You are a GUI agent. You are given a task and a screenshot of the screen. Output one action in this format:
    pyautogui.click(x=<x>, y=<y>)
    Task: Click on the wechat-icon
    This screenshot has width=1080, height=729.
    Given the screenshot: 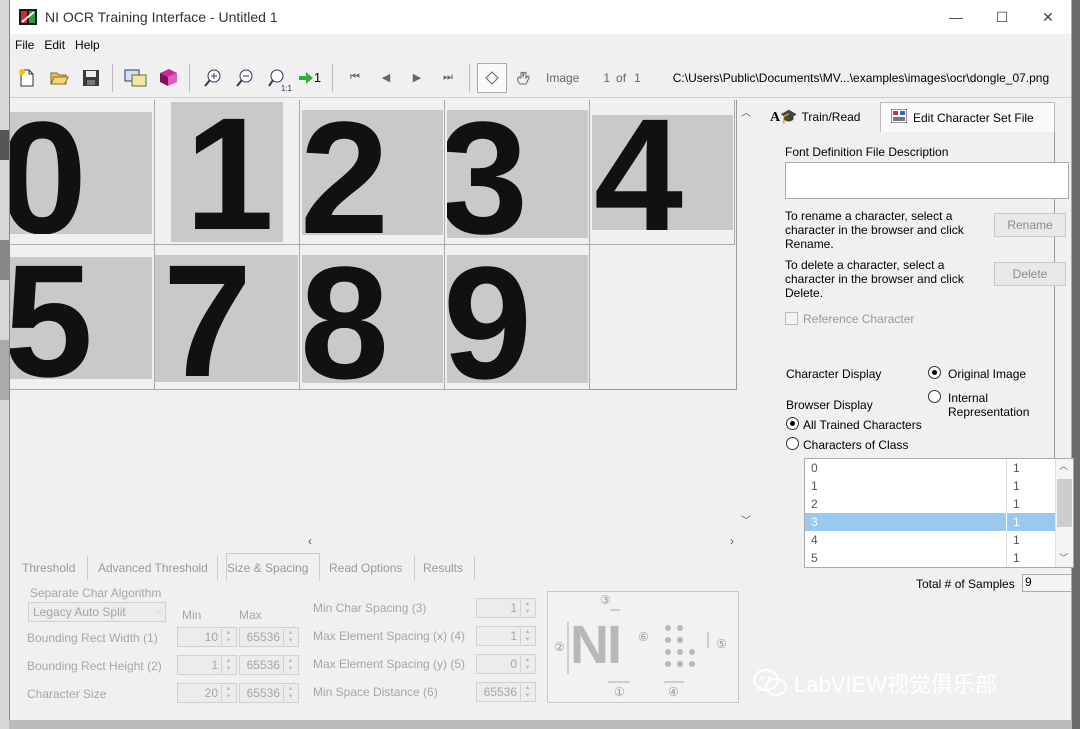 What is the action you would take?
    pyautogui.click(x=770, y=682)
    